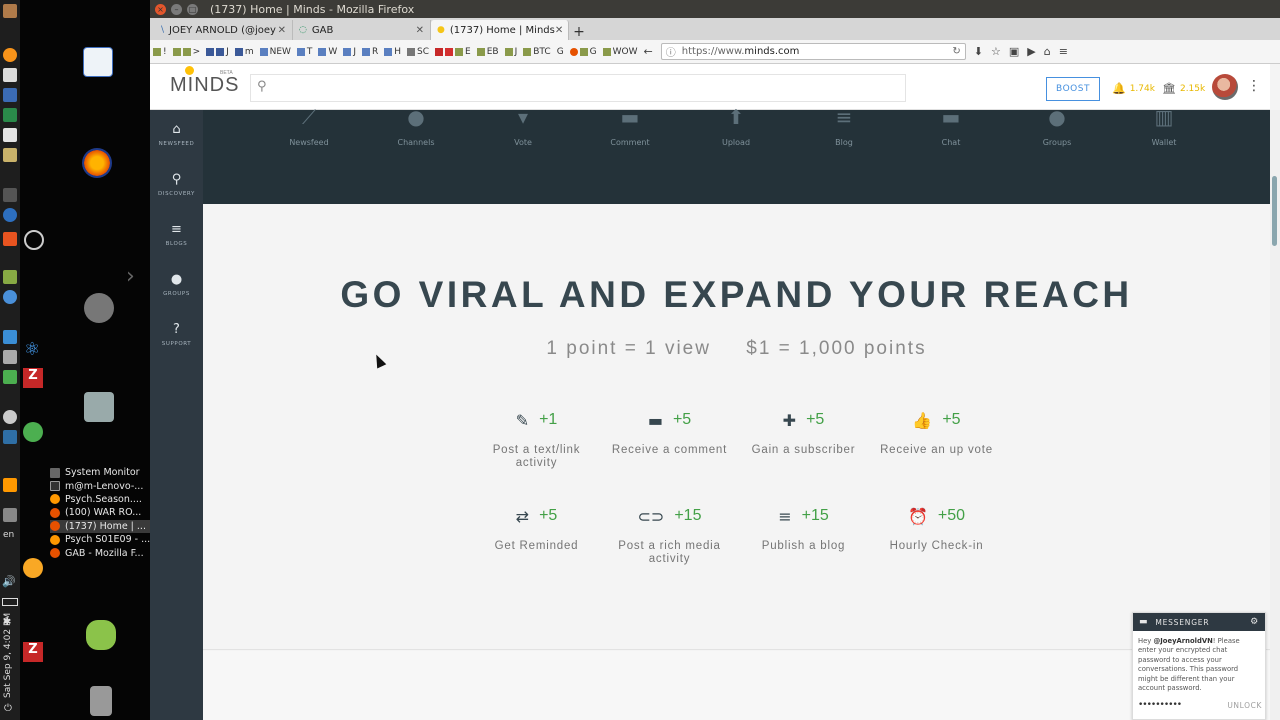 The height and width of the screenshot is (720, 1280). I want to click on messenger-header: ▬ MESSENGER ⚙, so click(1199, 622).